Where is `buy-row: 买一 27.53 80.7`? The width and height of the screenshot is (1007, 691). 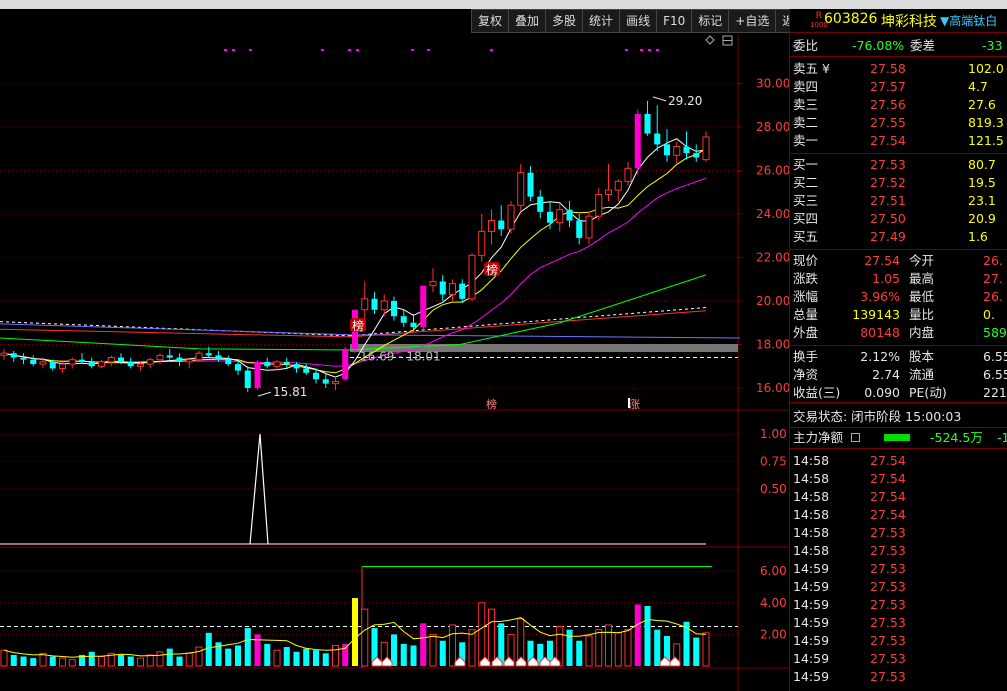 buy-row: 买一 27.53 80.7 is located at coordinates (898, 165).